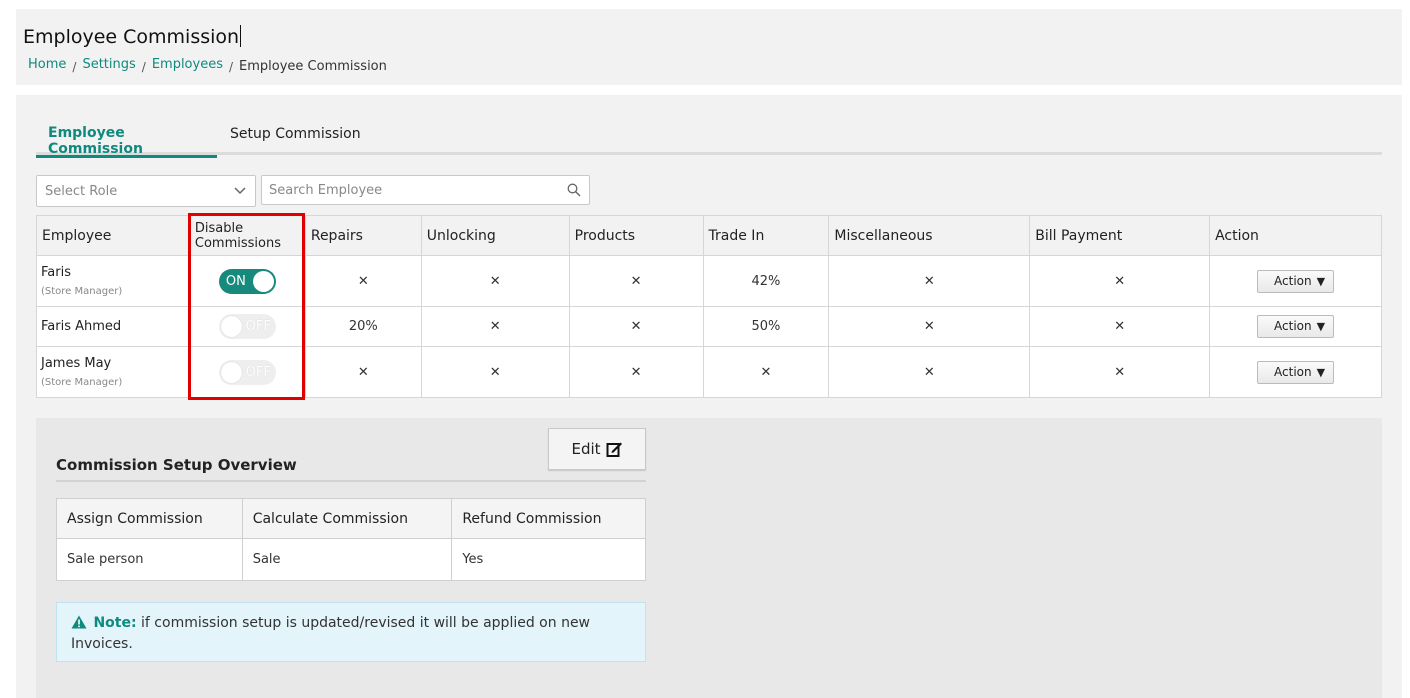 Image resolution: width=1410 pixels, height=698 pixels. I want to click on text-caret, so click(241, 36).